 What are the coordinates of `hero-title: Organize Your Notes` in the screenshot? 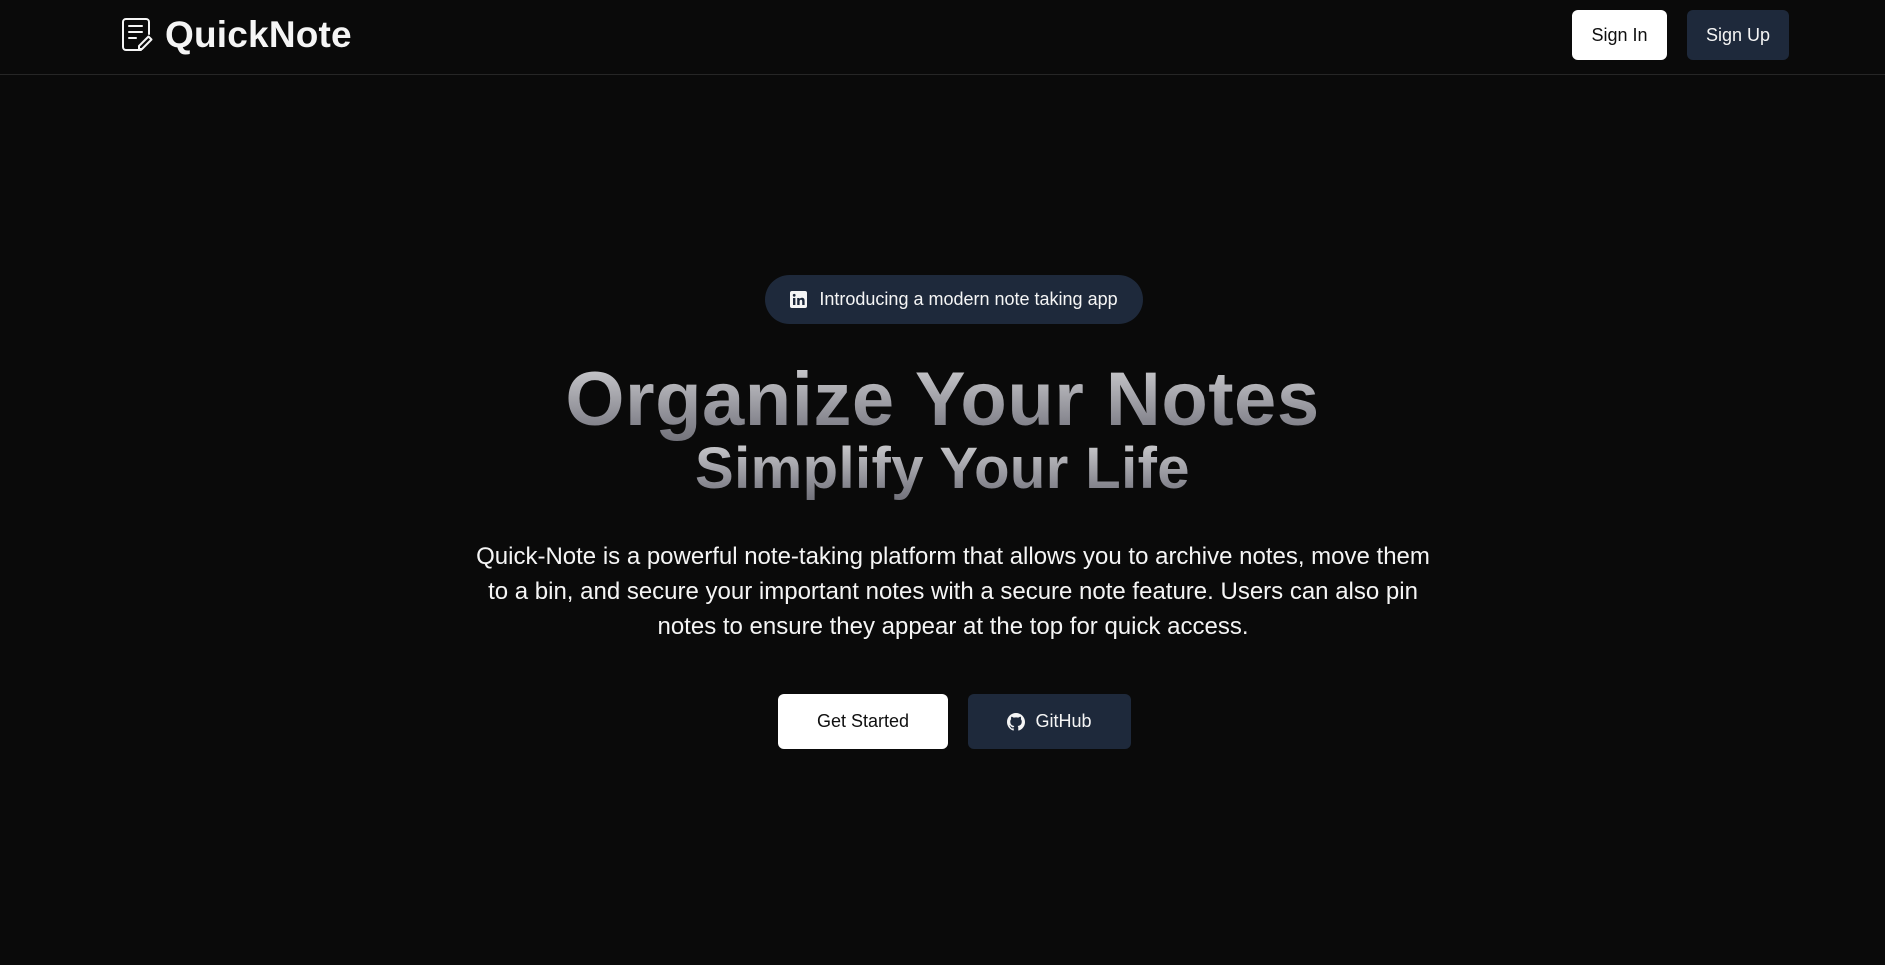 It's located at (942, 400).